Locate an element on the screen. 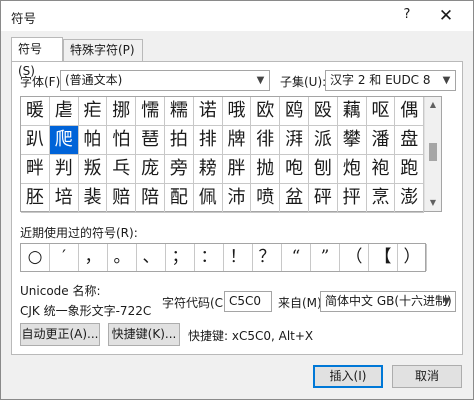 The width and height of the screenshot is (474, 400). recent-symbol-cell: ， is located at coordinates (93, 257).